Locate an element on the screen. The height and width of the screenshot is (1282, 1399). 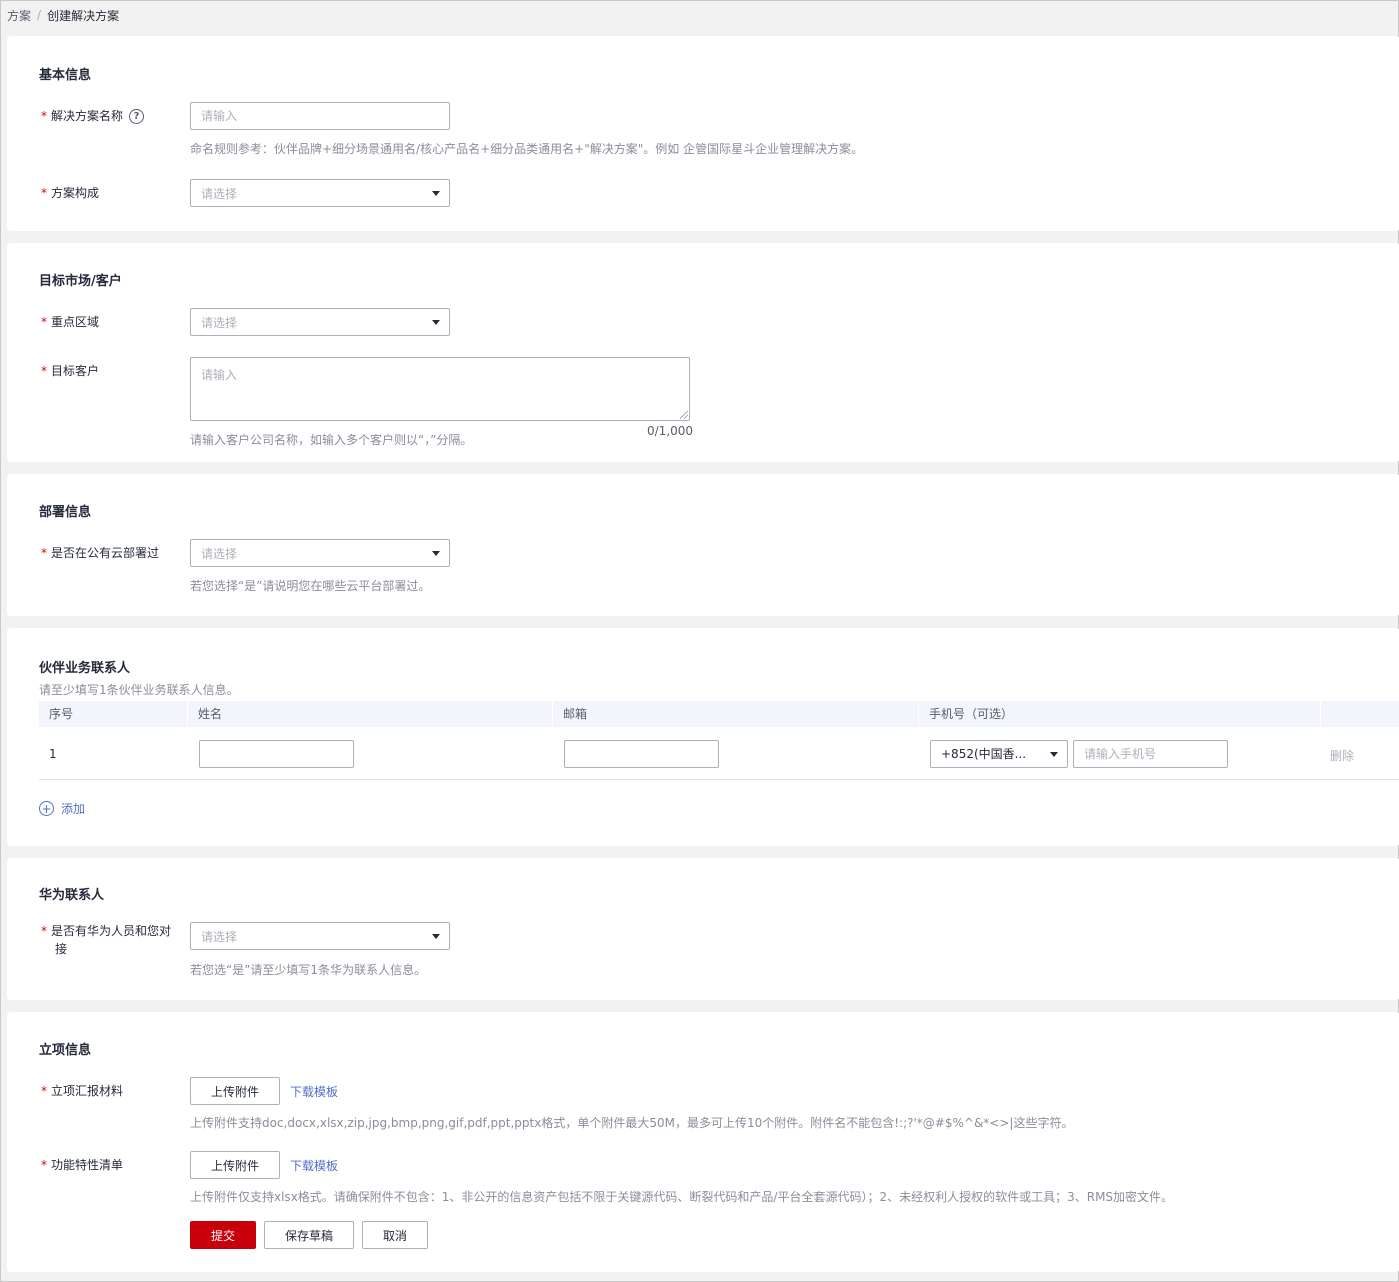
breadcrumb-current: 创建解决方案 is located at coordinates (83, 15).